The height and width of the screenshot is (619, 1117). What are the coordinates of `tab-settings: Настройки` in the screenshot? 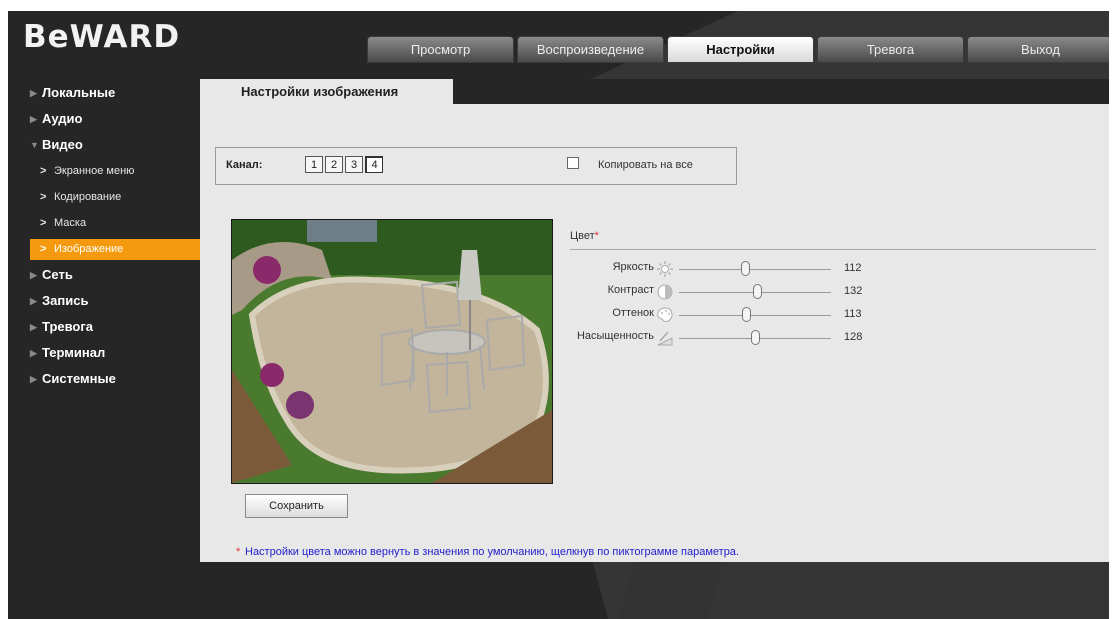 It's located at (740, 49).